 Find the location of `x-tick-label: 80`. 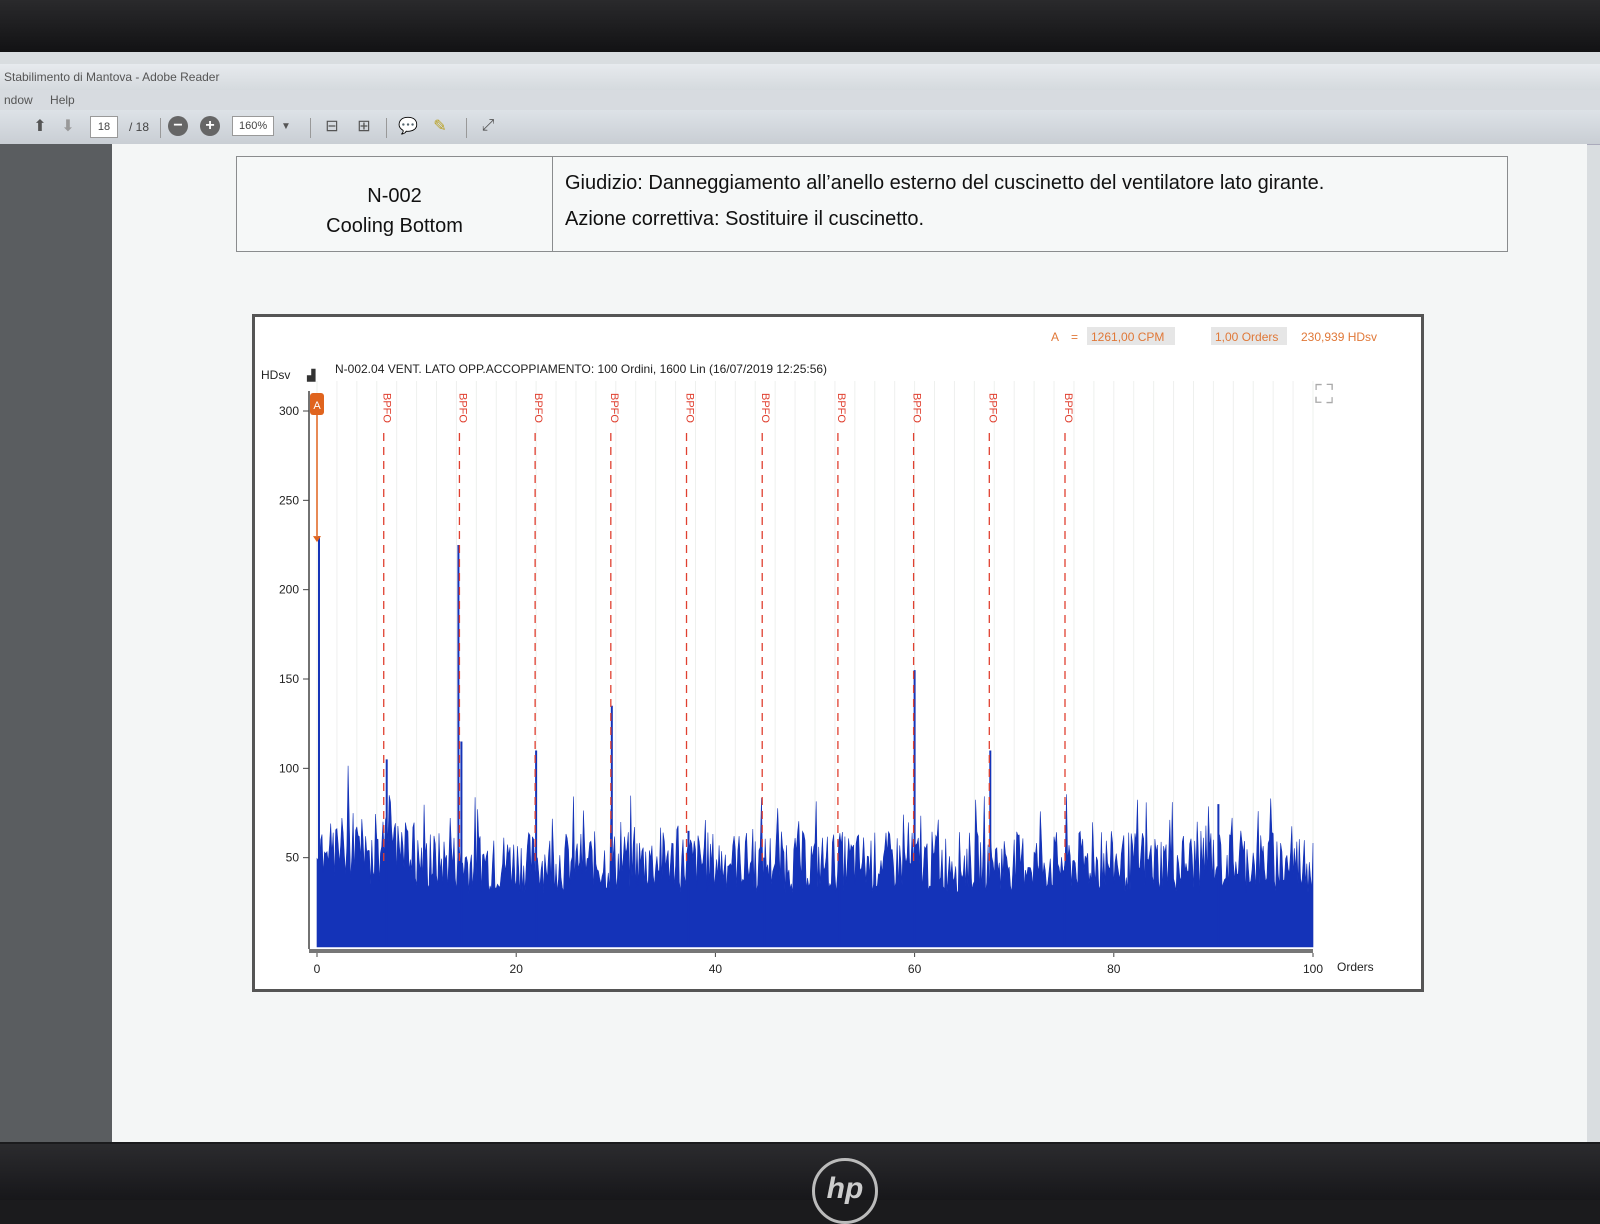

x-tick-label: 80 is located at coordinates (1114, 969).